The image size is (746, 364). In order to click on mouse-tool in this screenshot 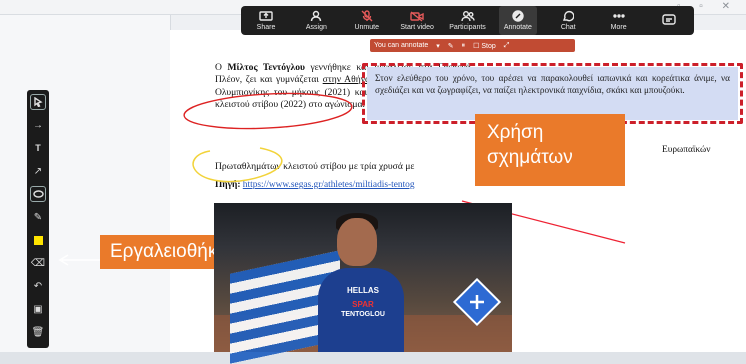, I will do `click(38, 102)`.